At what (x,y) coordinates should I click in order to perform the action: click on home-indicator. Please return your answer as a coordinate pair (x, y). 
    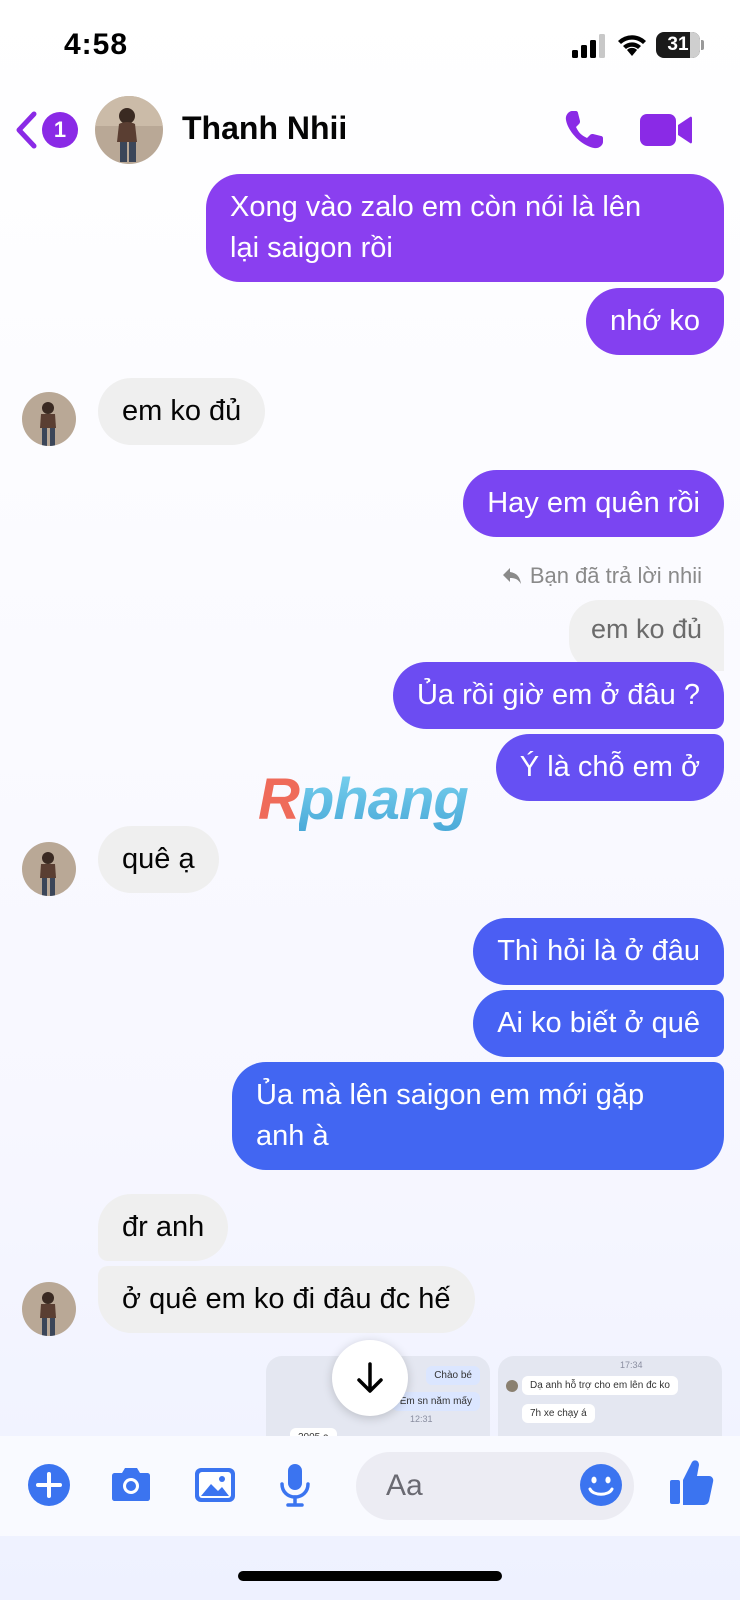
    Looking at the image, I should click on (370, 1576).